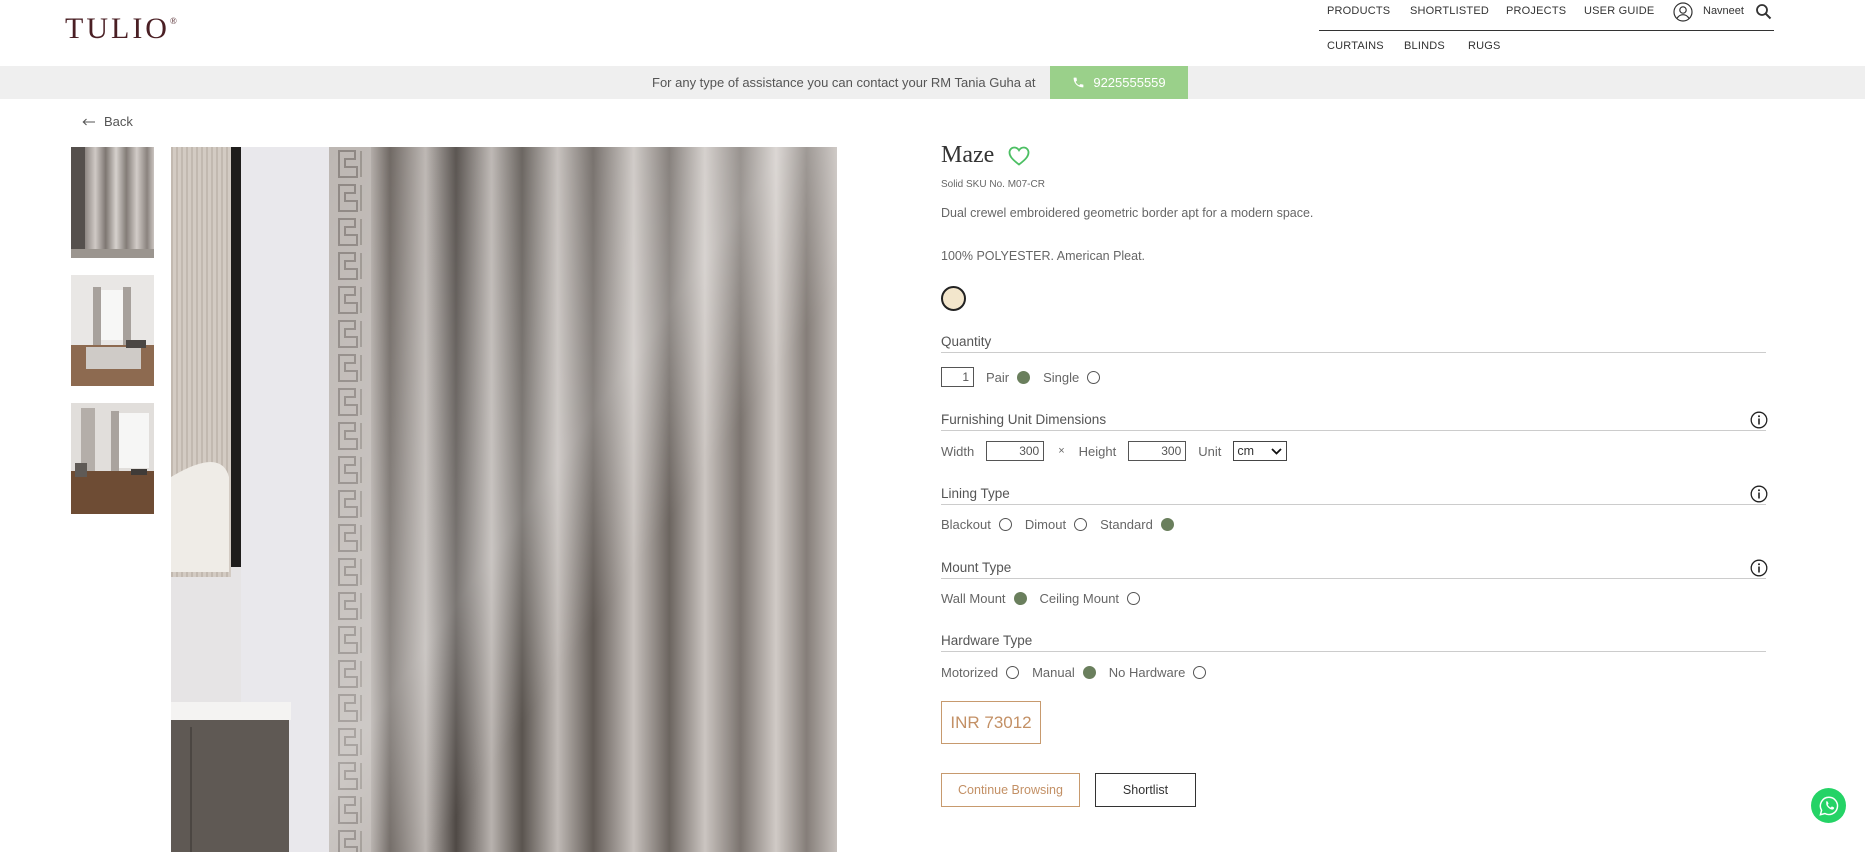 This screenshot has height=852, width=1865. Describe the element at coordinates (1484, 46) in the screenshot. I see `nav-rugs: RUGS` at that location.